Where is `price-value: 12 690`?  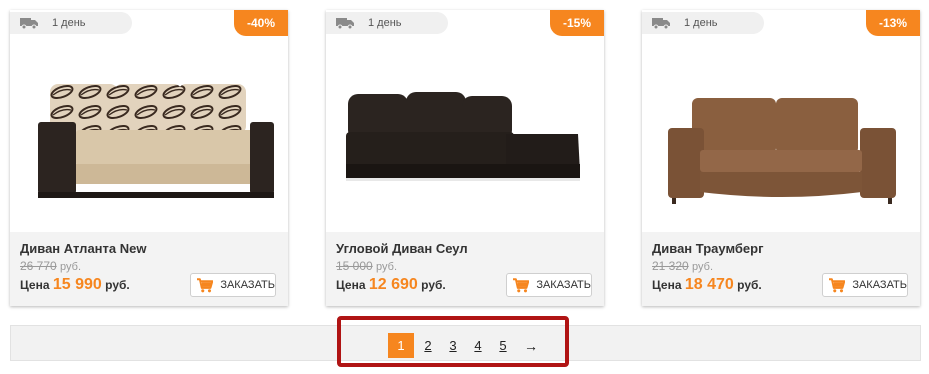 price-value: 12 690 is located at coordinates (393, 284).